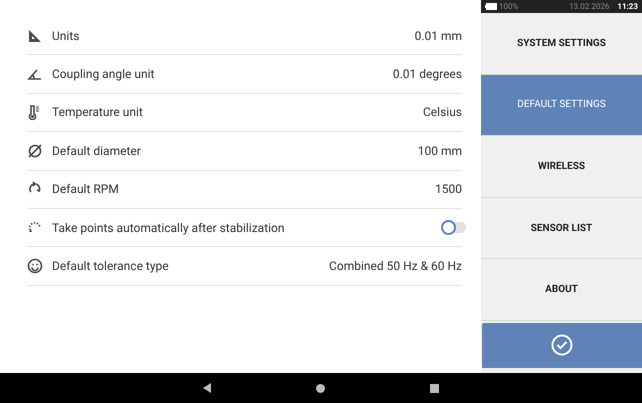  I want to click on setting-label: Default tolerance type, so click(110, 267).